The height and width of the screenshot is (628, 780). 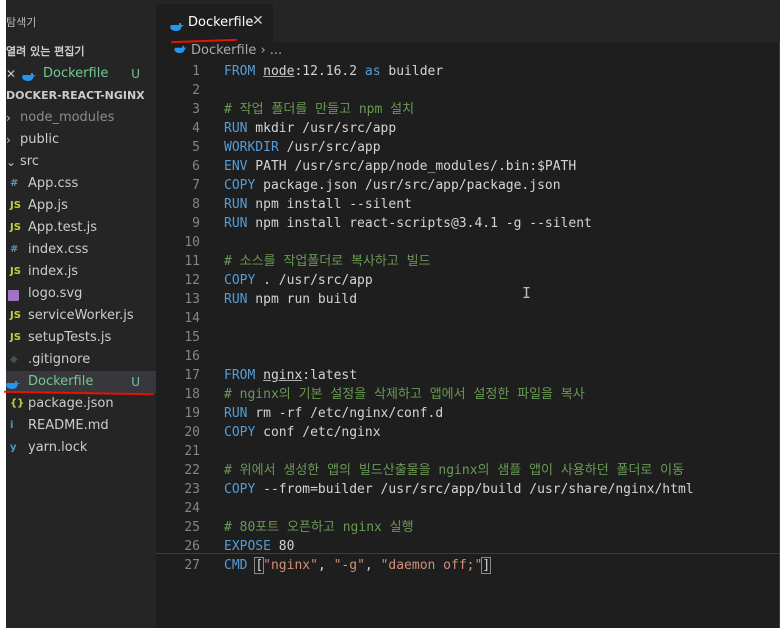 What do you see at coordinates (192, 565) in the screenshot?
I see `line-number: 27` at bounding box center [192, 565].